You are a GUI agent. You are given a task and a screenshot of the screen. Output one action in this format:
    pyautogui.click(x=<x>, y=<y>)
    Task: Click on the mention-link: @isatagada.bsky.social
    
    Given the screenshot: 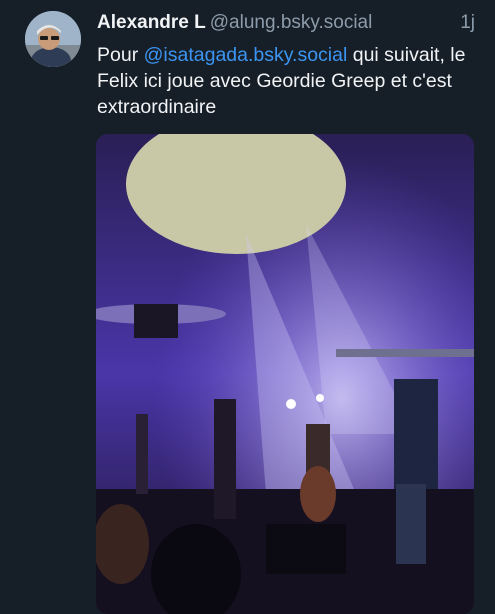 What is the action you would take?
    pyautogui.click(x=246, y=55)
    